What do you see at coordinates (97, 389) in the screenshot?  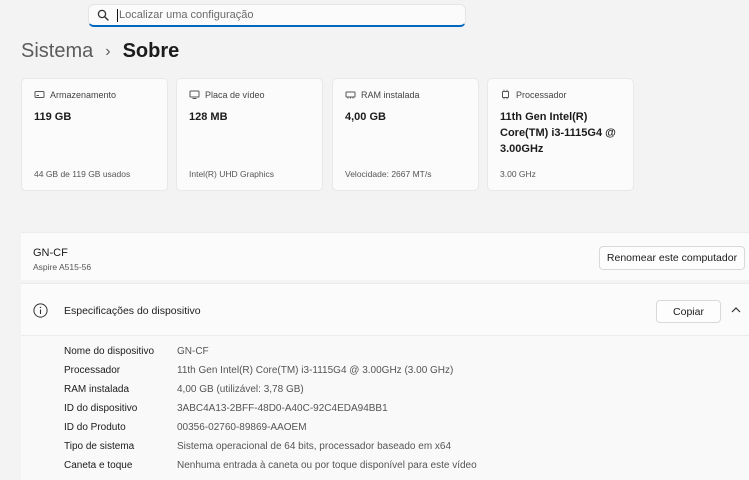 I see `spec-label: RAM instalada` at bounding box center [97, 389].